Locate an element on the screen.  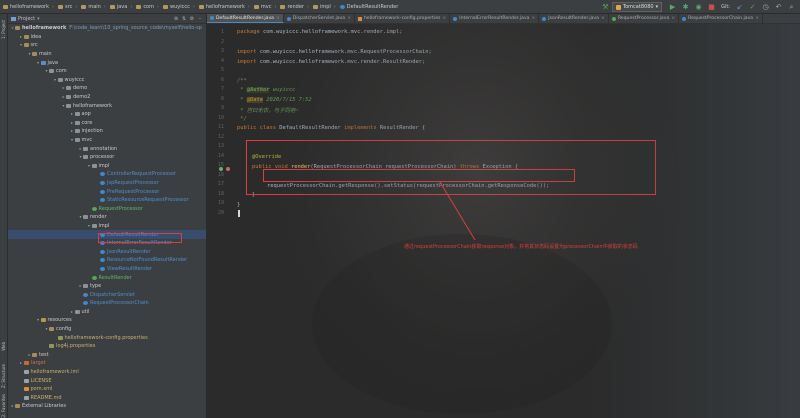
breadcrumb-item: com › is located at coordinates (147, 7).